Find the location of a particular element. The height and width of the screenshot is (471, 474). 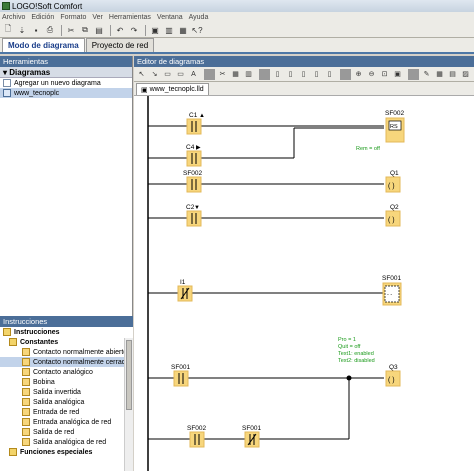

tree-item: Salida analógica is located at coordinates (66, 402).